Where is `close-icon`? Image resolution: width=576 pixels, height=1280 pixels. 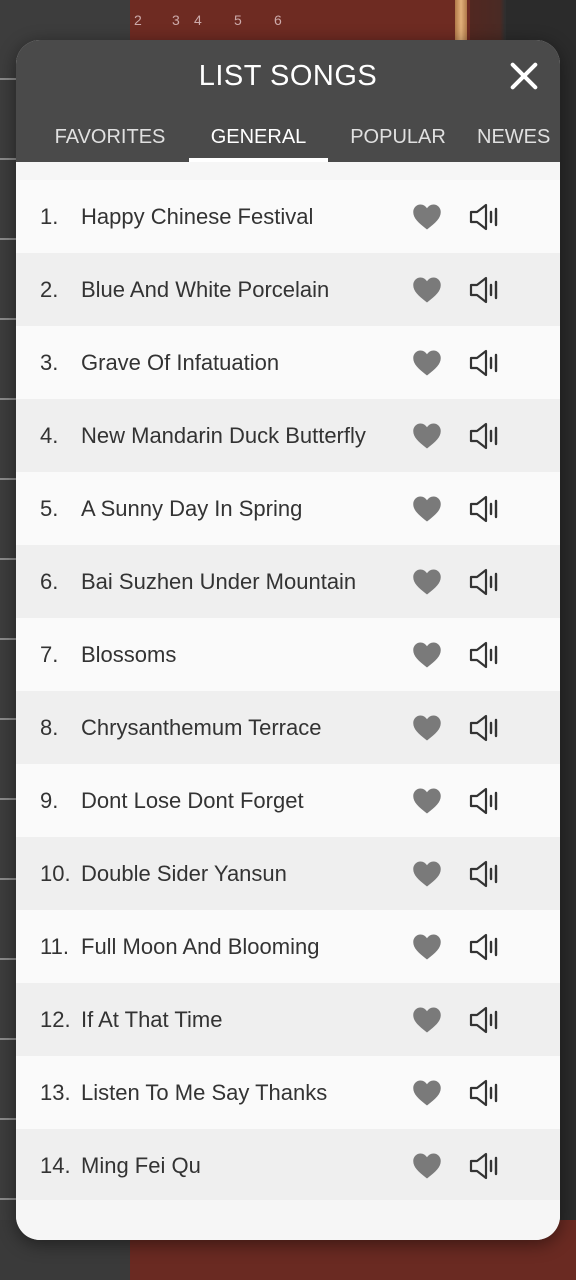
close-icon is located at coordinates (524, 76).